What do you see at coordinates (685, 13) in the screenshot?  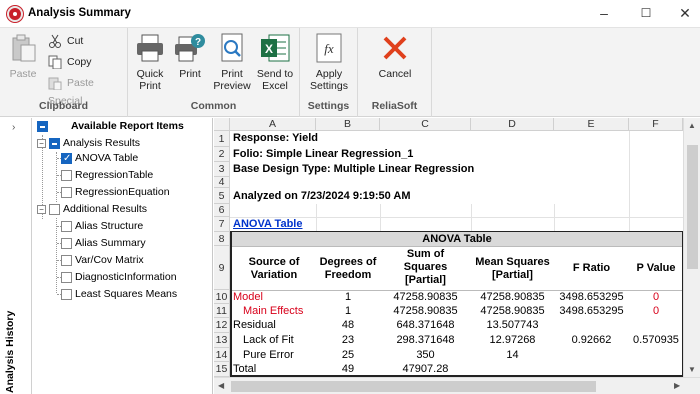 I see `close-button: ✕` at bounding box center [685, 13].